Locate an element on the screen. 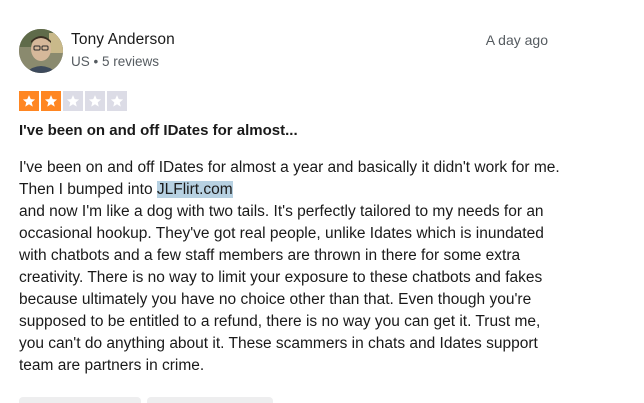  highlighted-link-text: JLFlirt.com is located at coordinates (194, 189).